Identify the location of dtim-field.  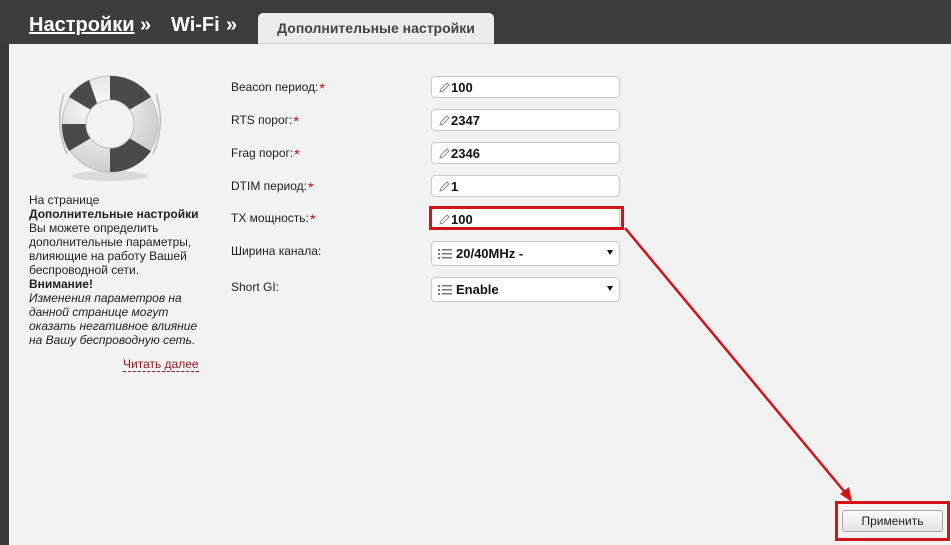
(525, 186).